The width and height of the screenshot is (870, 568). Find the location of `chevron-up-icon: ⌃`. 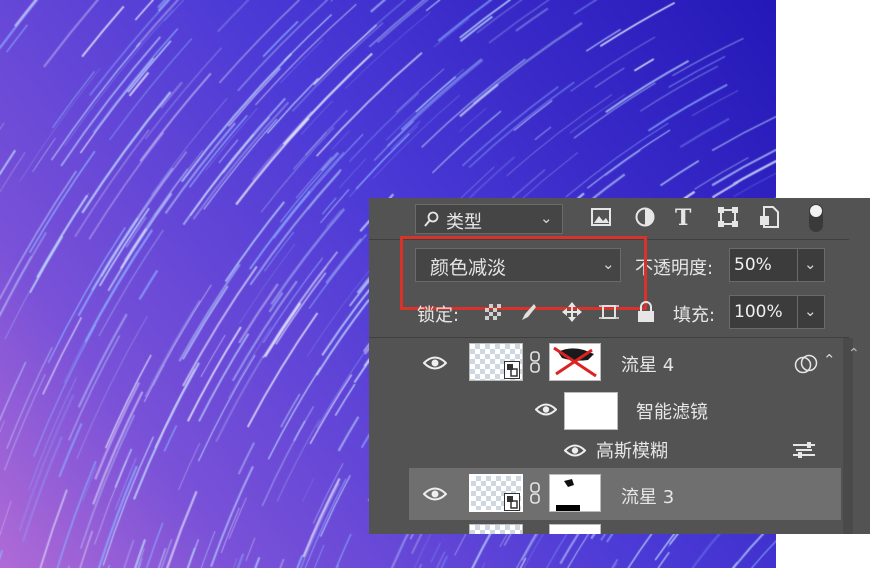

chevron-up-icon: ⌃ is located at coordinates (829, 360).